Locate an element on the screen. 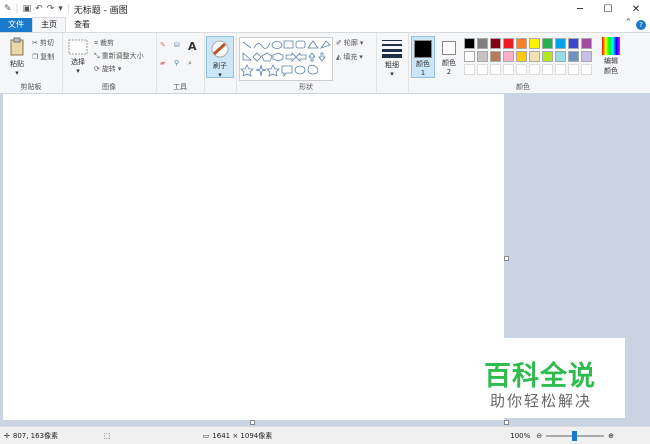  rotate-label: 旋转 is located at coordinates (108, 69).